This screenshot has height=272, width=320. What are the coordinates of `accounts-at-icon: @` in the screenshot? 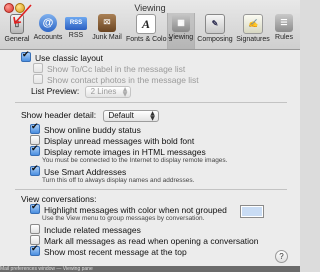 It's located at (48, 23).